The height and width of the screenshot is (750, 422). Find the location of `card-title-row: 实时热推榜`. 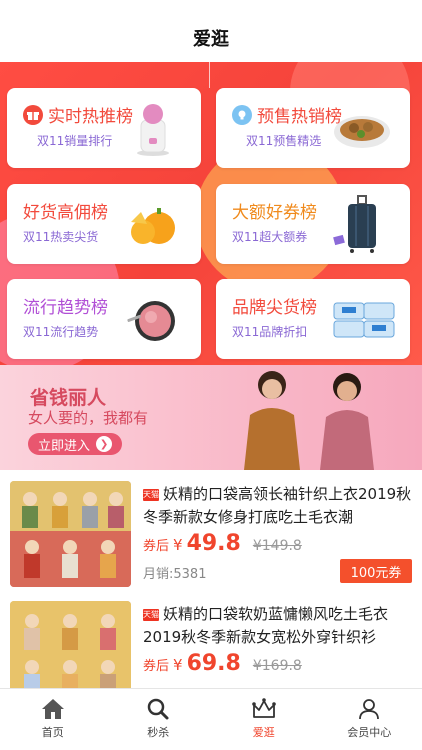

card-title-row: 实时热推榜 is located at coordinates (78, 114).